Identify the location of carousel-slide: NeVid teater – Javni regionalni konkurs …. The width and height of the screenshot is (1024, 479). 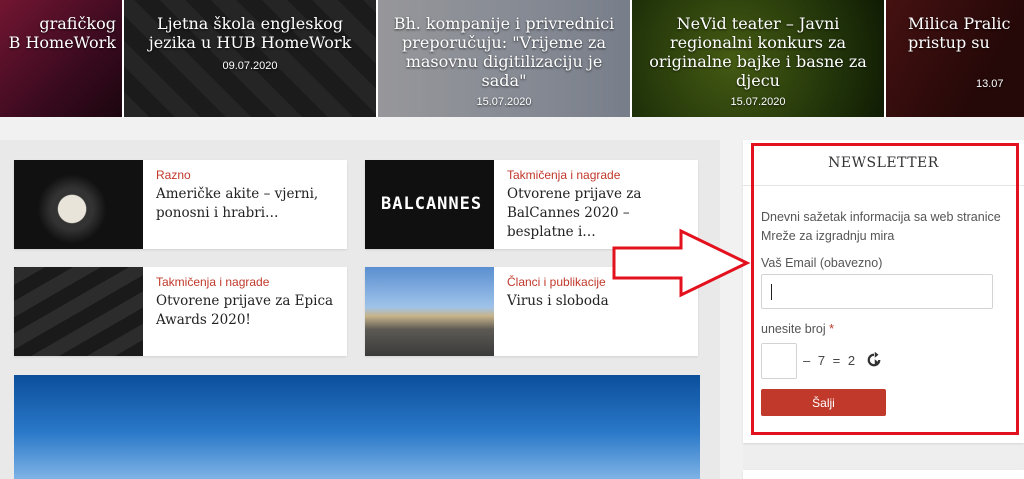
(759, 58).